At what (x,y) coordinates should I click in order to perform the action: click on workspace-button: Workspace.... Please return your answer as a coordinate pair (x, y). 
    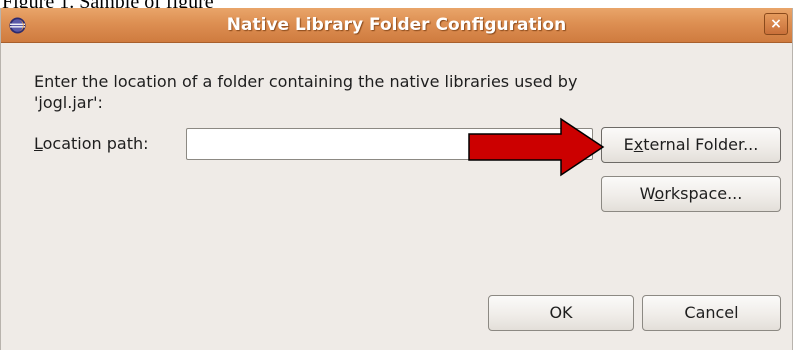
    Looking at the image, I should click on (691, 194).